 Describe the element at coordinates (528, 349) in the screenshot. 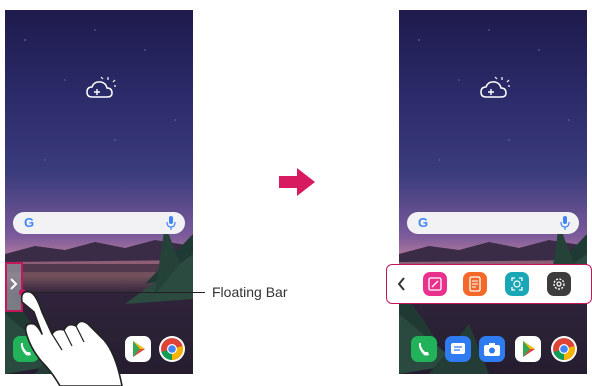

I see `play-store-icon` at that location.